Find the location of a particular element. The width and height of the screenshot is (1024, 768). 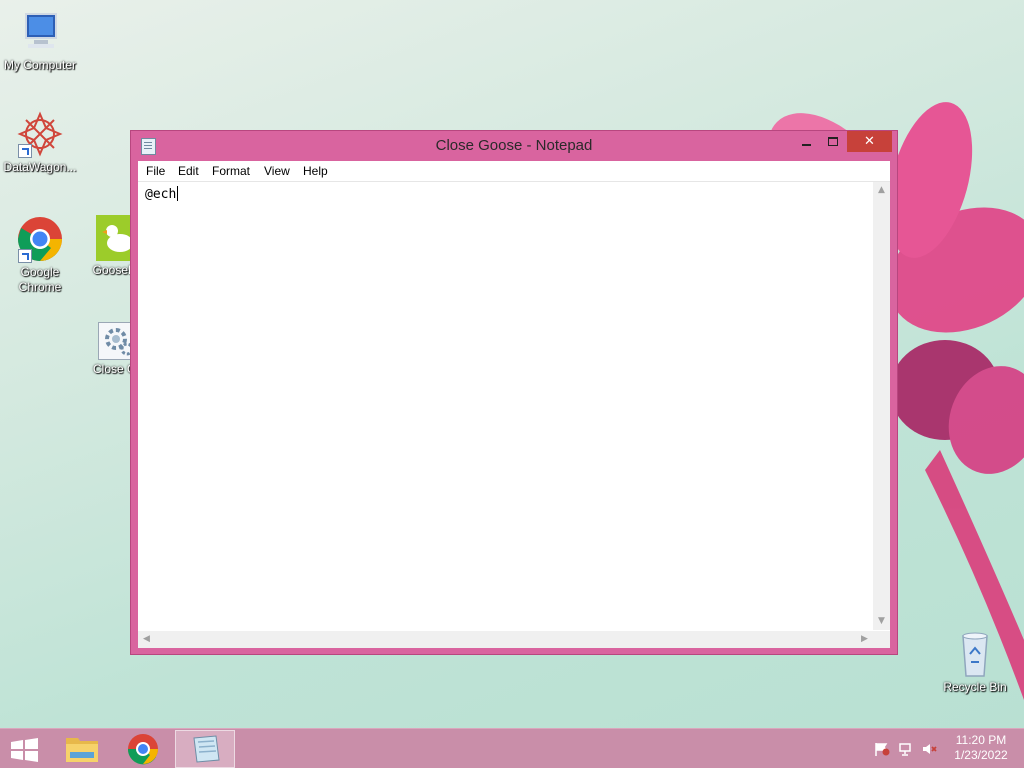

taskbar-chrome is located at coordinates (143, 749).